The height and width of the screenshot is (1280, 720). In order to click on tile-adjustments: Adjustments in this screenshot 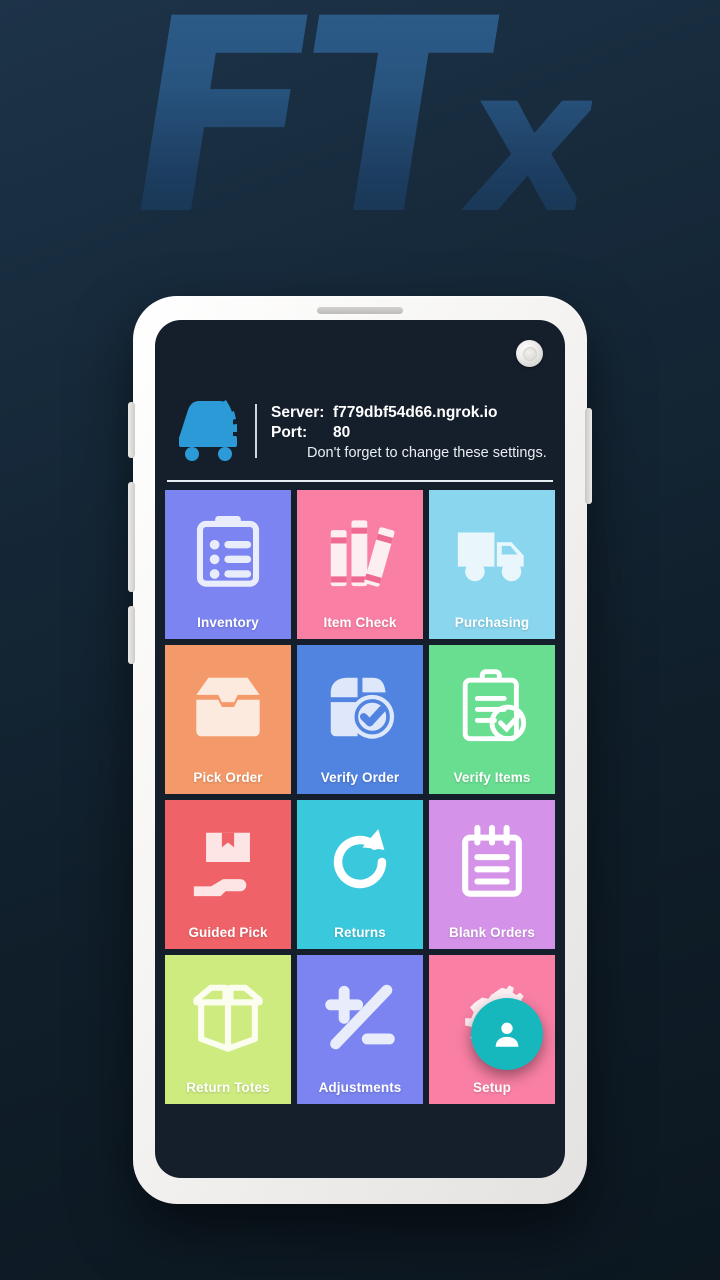, I will do `click(360, 1029)`.